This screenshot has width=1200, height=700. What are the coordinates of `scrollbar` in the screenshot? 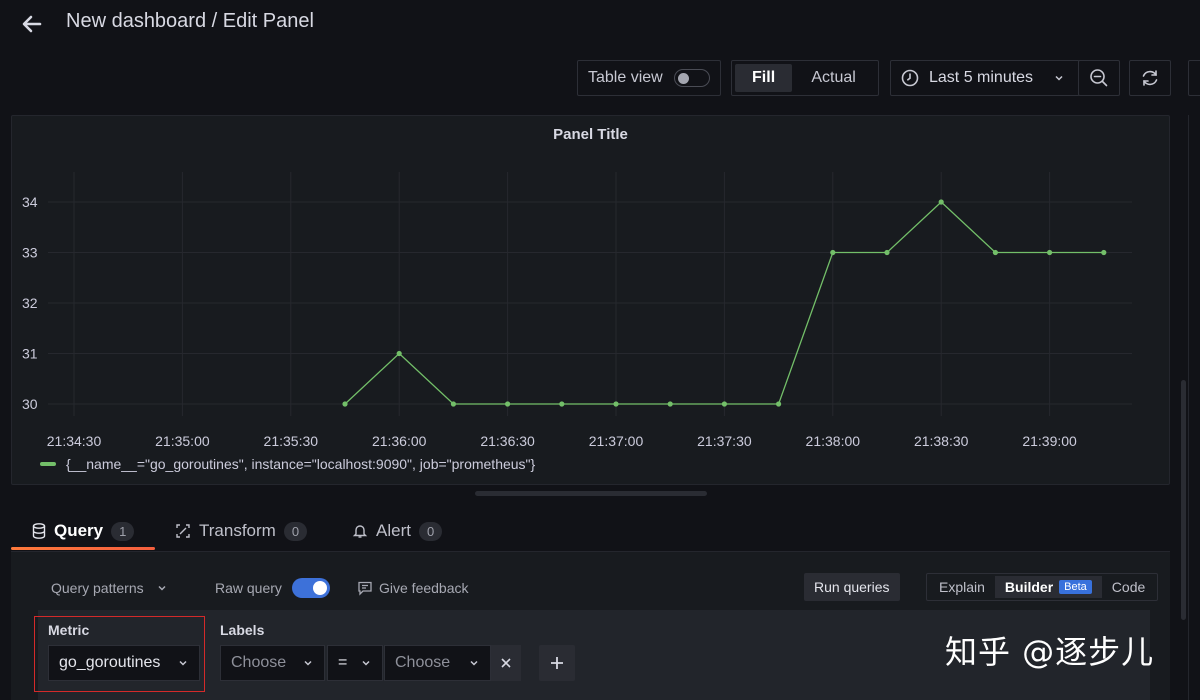 It's located at (1183, 500).